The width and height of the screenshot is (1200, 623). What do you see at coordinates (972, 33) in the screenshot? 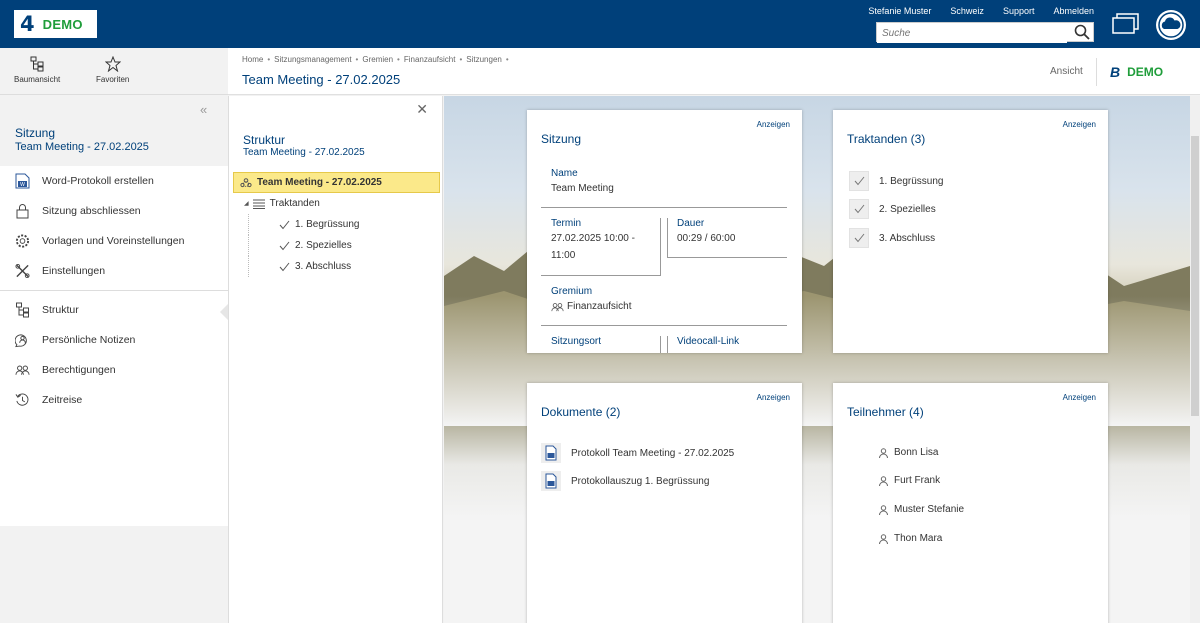
I see `search-input` at bounding box center [972, 33].